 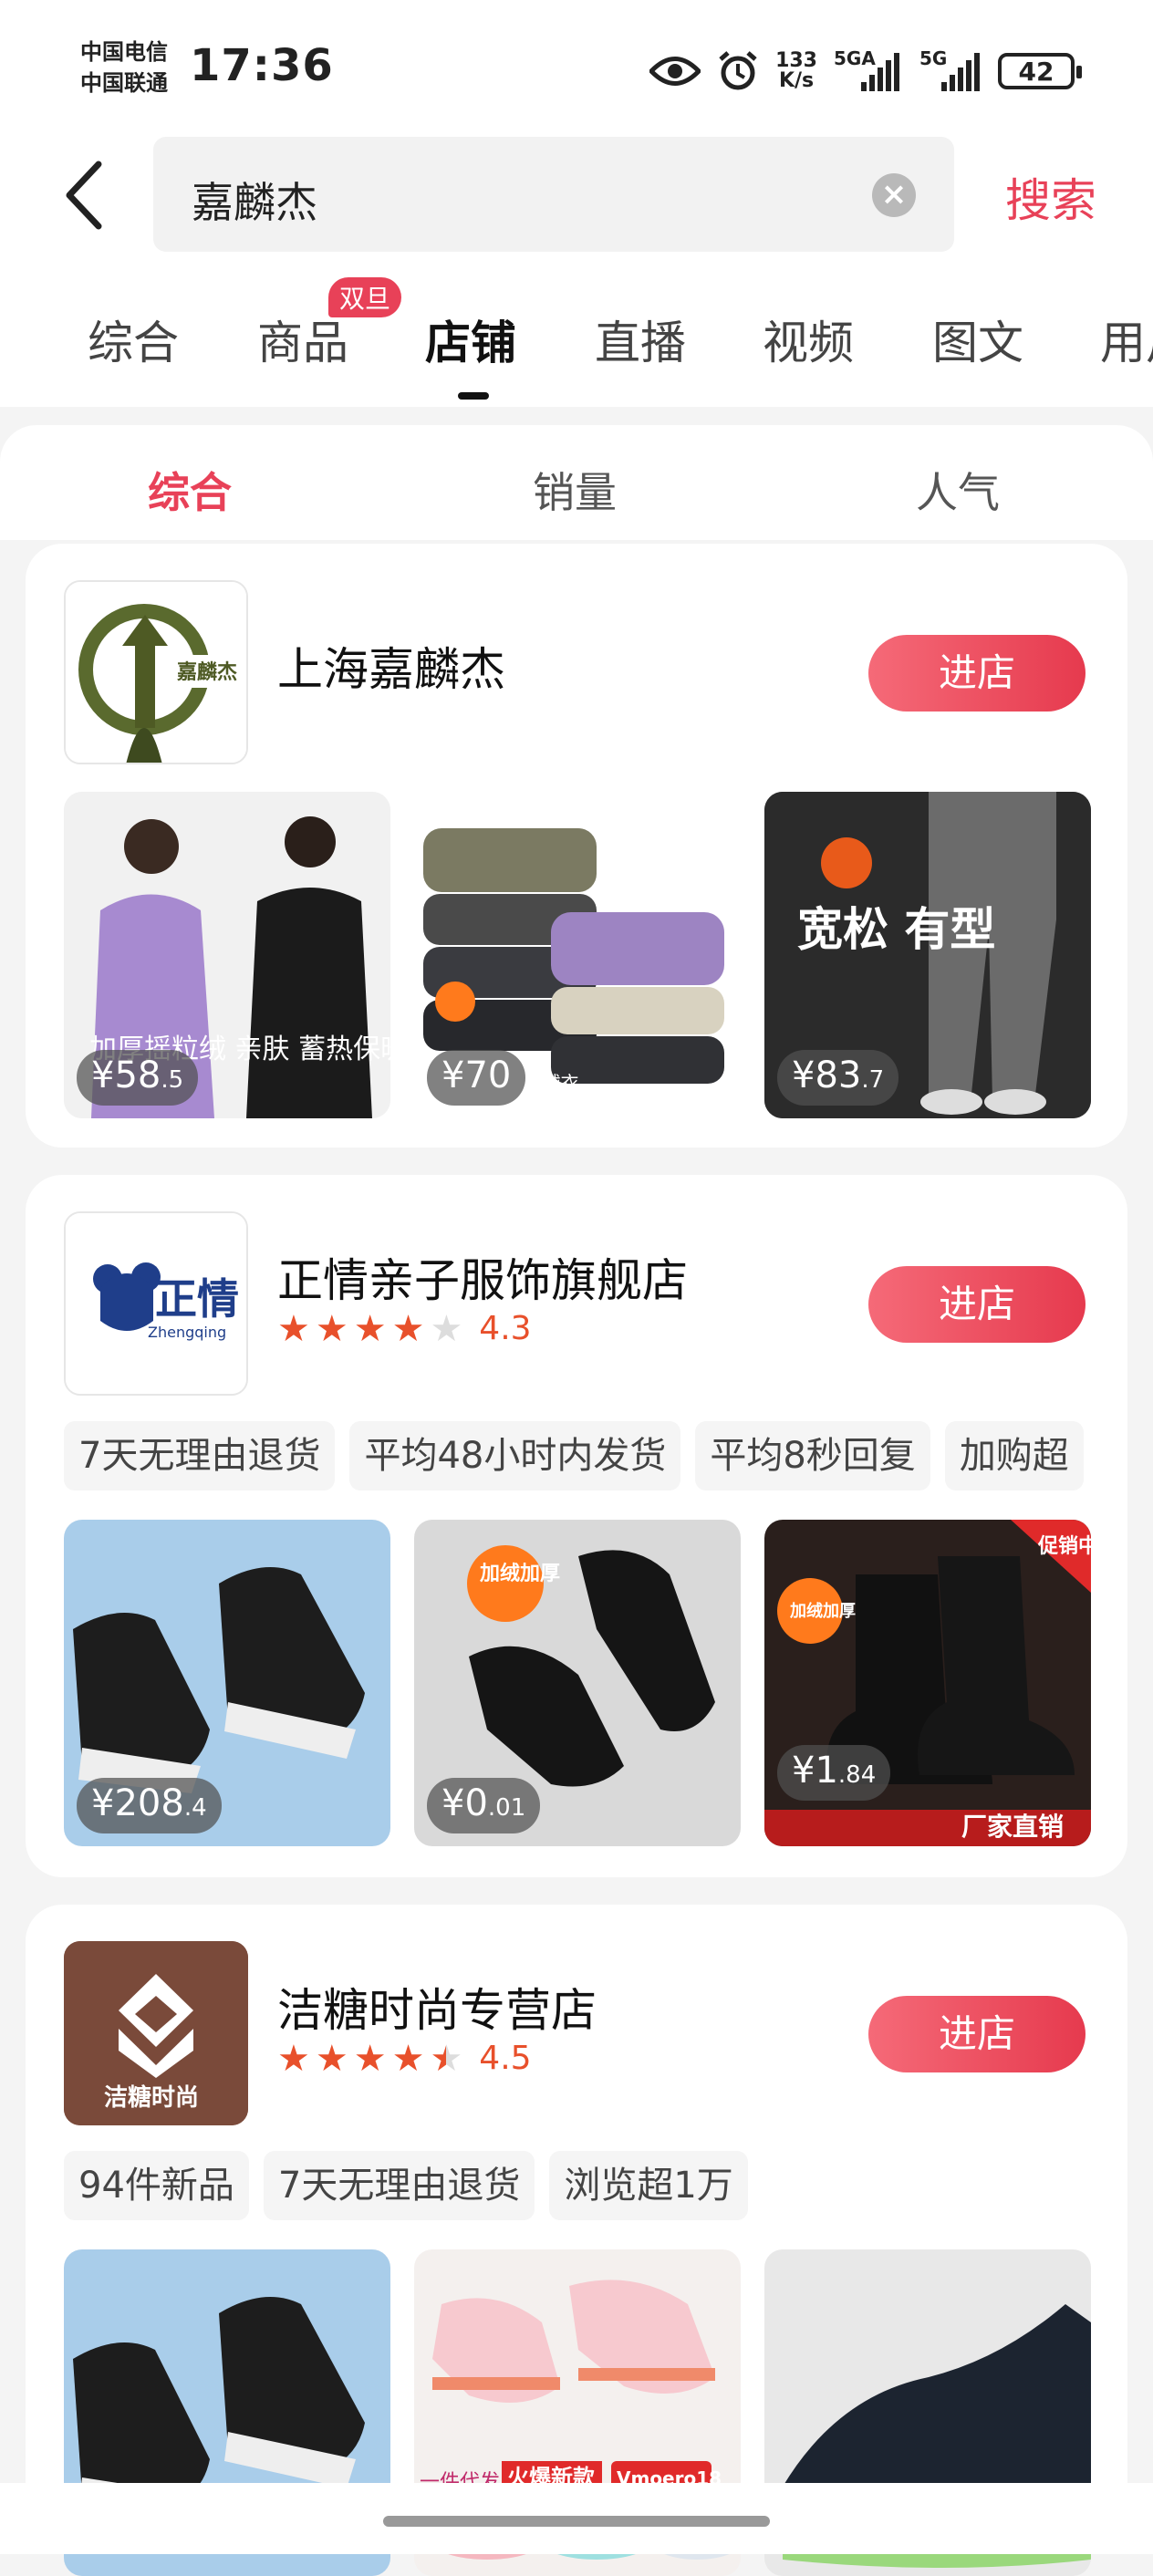 What do you see at coordinates (505, 1328) in the screenshot?
I see `rating-score: 4.3` at bounding box center [505, 1328].